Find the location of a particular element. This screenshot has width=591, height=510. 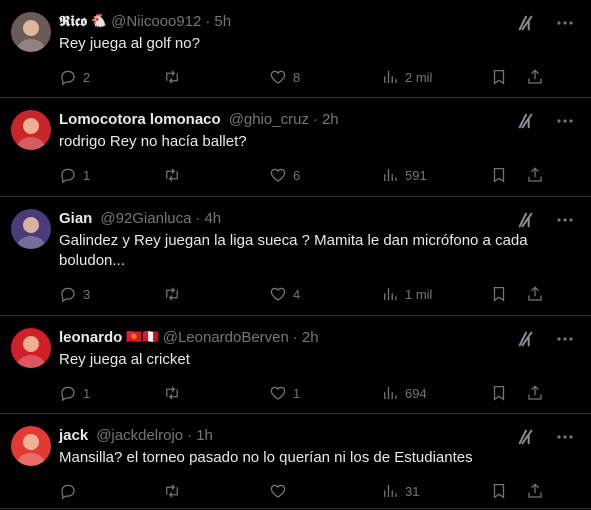

action-bar: 31 is located at coordinates (317, 491).